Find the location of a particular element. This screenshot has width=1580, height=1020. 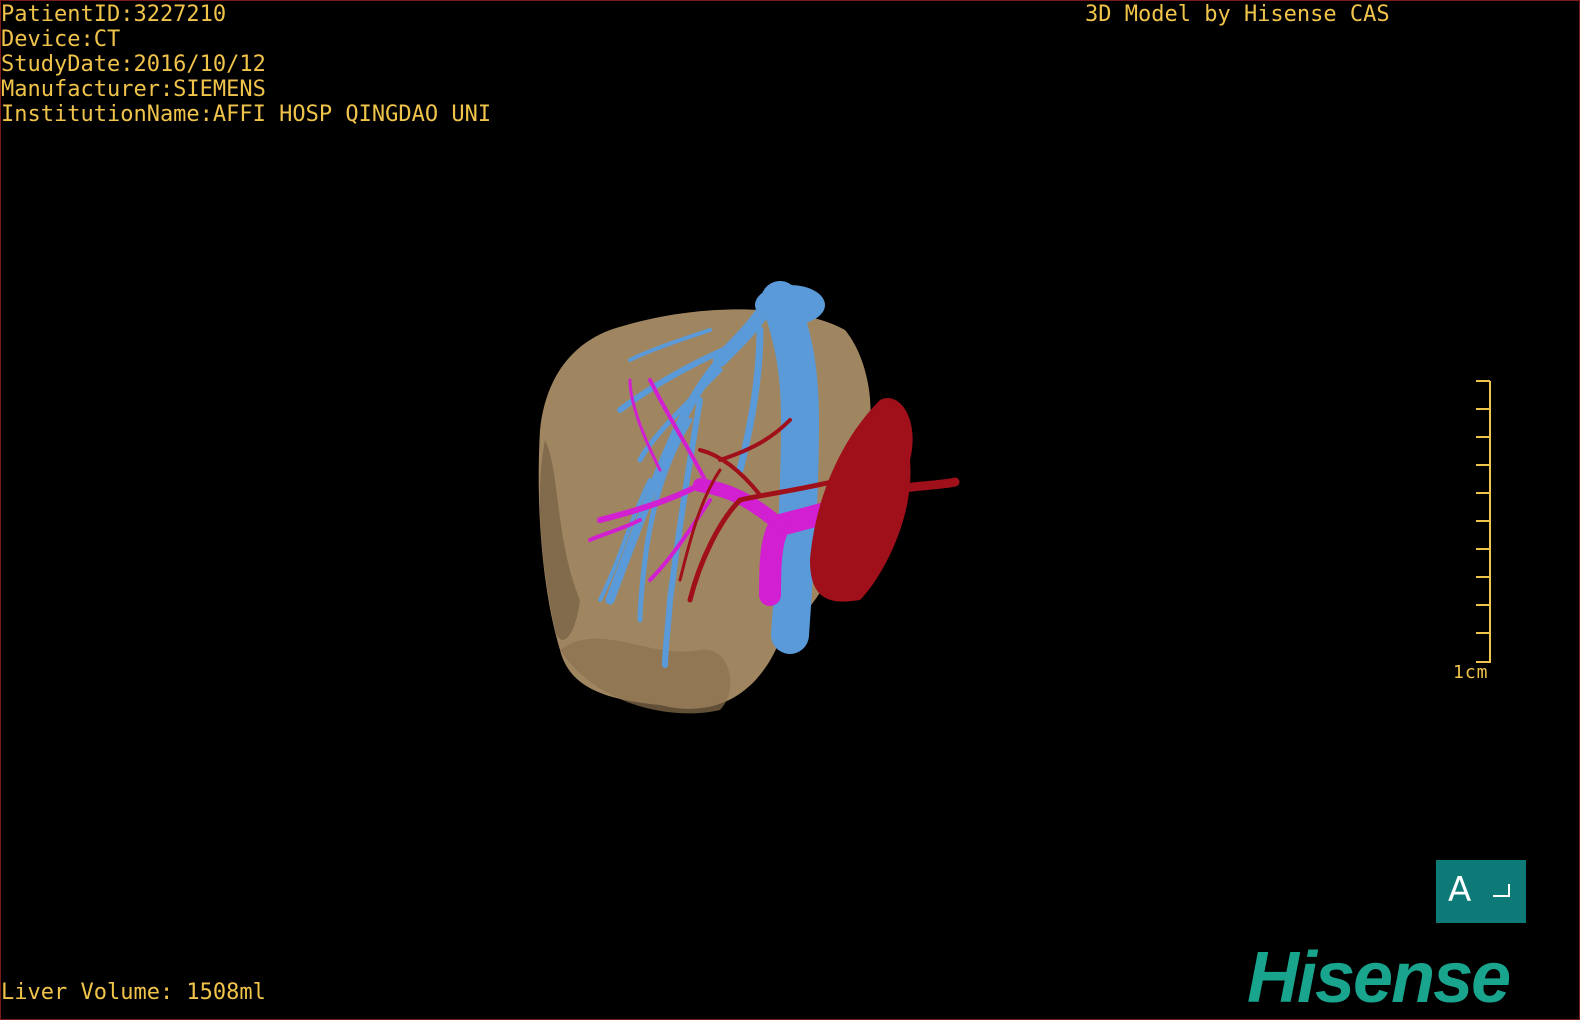

study-date: StudyDate:2016/10/12 is located at coordinates (133, 64).